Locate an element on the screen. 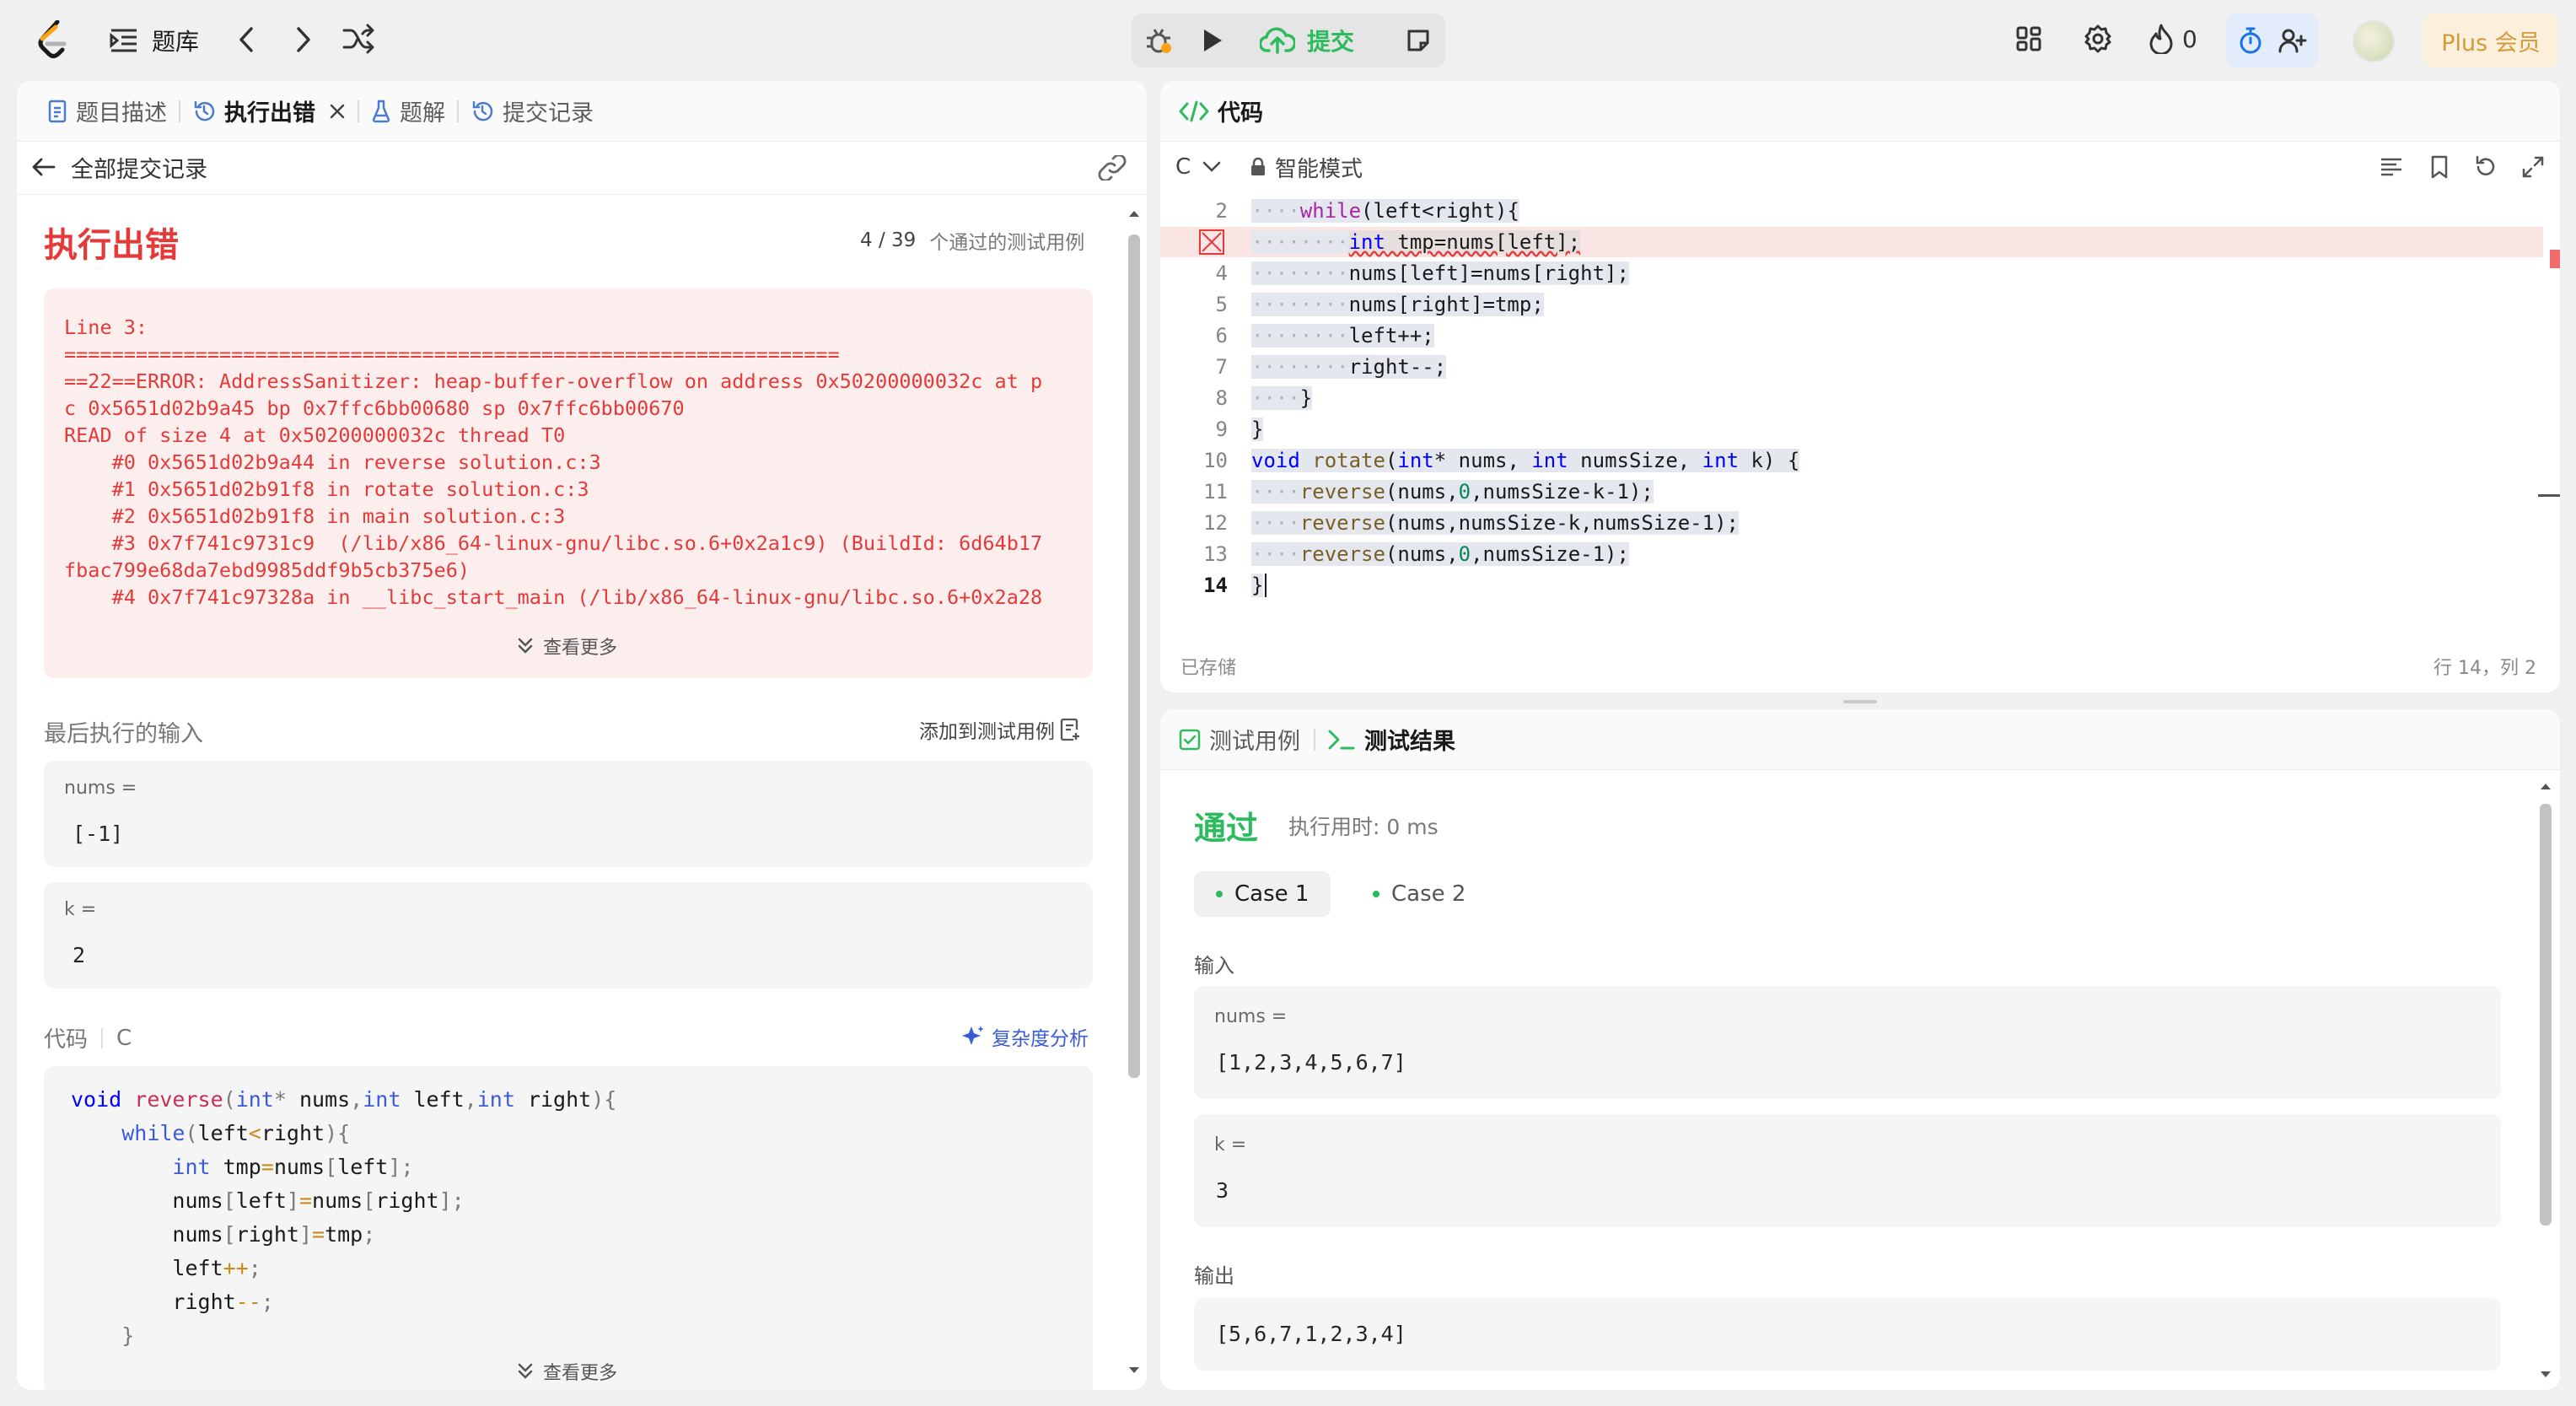 Image resolution: width=2576 pixels, height=1406 pixels. case-tab-1: Case 1 is located at coordinates (1262, 894).